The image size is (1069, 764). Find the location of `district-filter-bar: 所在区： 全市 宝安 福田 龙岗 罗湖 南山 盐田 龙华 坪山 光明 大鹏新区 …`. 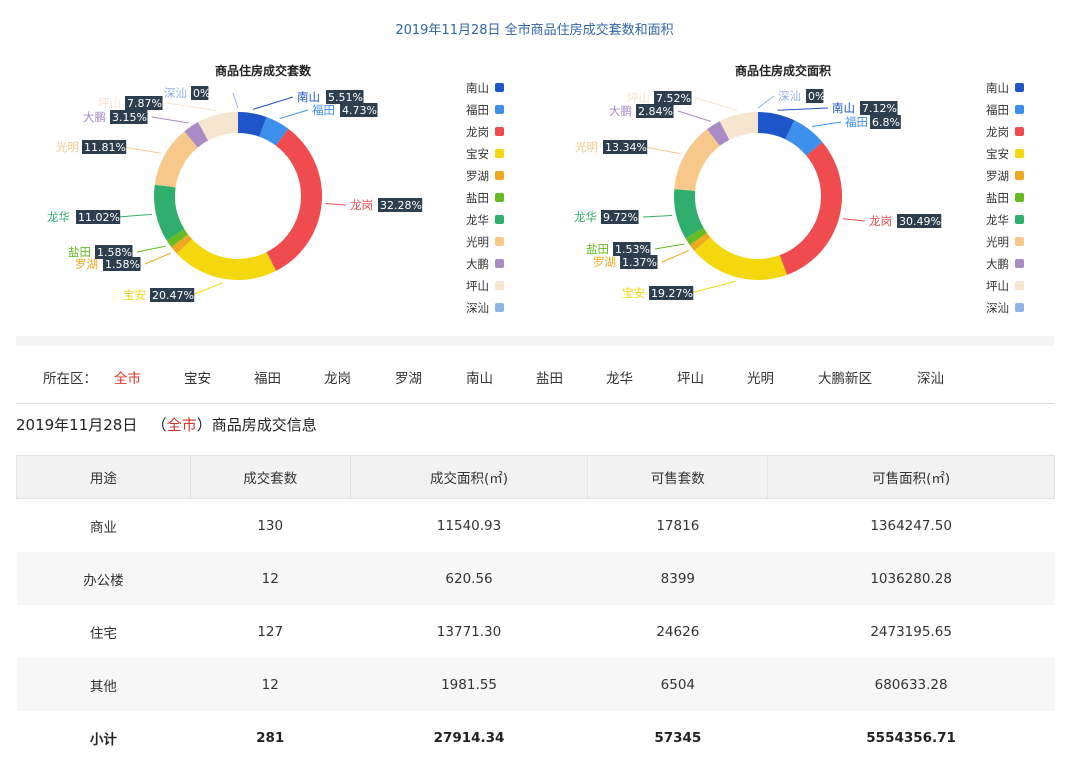

district-filter-bar: 所在区： 全市 宝安 福田 龙岗 罗湖 南山 盐田 龙华 坪山 光明 大鹏新区 … is located at coordinates (535, 375).